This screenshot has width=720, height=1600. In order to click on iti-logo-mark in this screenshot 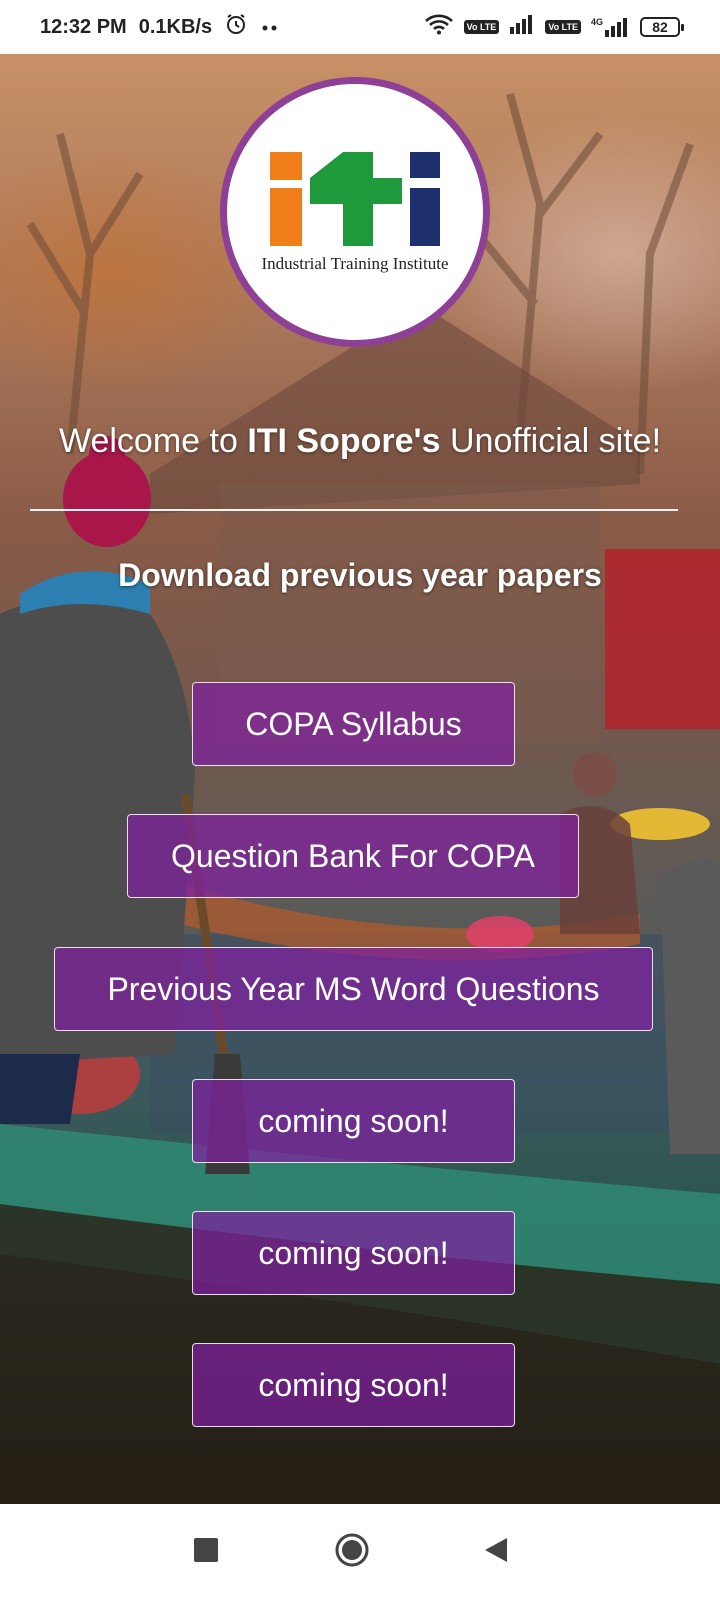, I will do `click(355, 199)`.